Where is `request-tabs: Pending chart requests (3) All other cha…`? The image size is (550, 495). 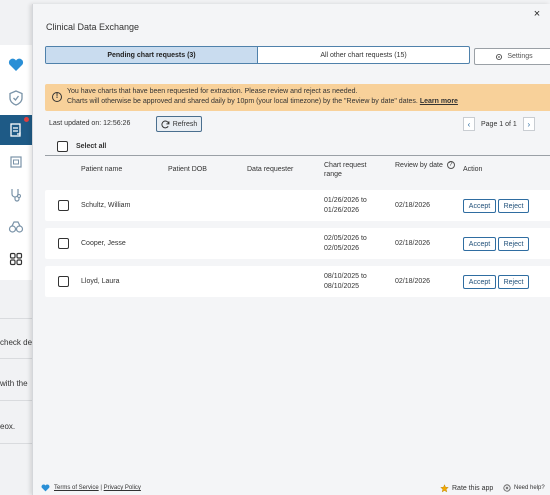
request-tabs: Pending chart requests (3) All other cha… is located at coordinates (257, 55).